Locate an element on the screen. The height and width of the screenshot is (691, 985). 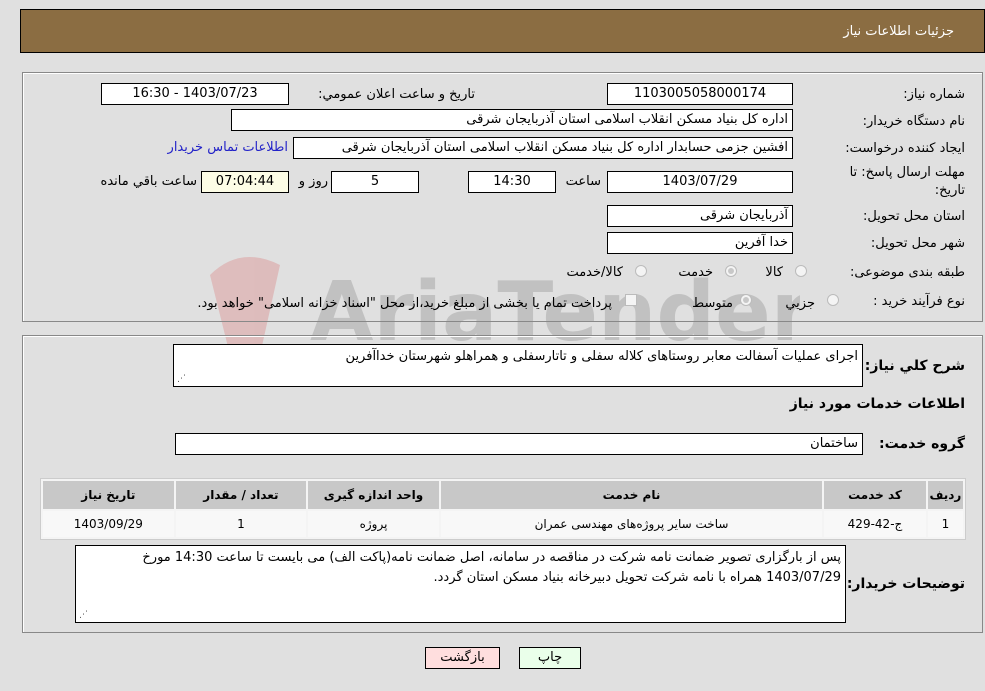
services-section-title: اطلاعات خدمات مورد نياز is located at coordinates (877, 404).